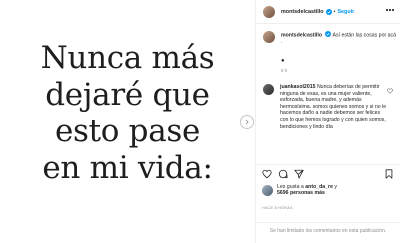 Image resolution: width=400 pixels, height=243 pixels. I want to click on image-text-line: en mi vida:, so click(127, 167).